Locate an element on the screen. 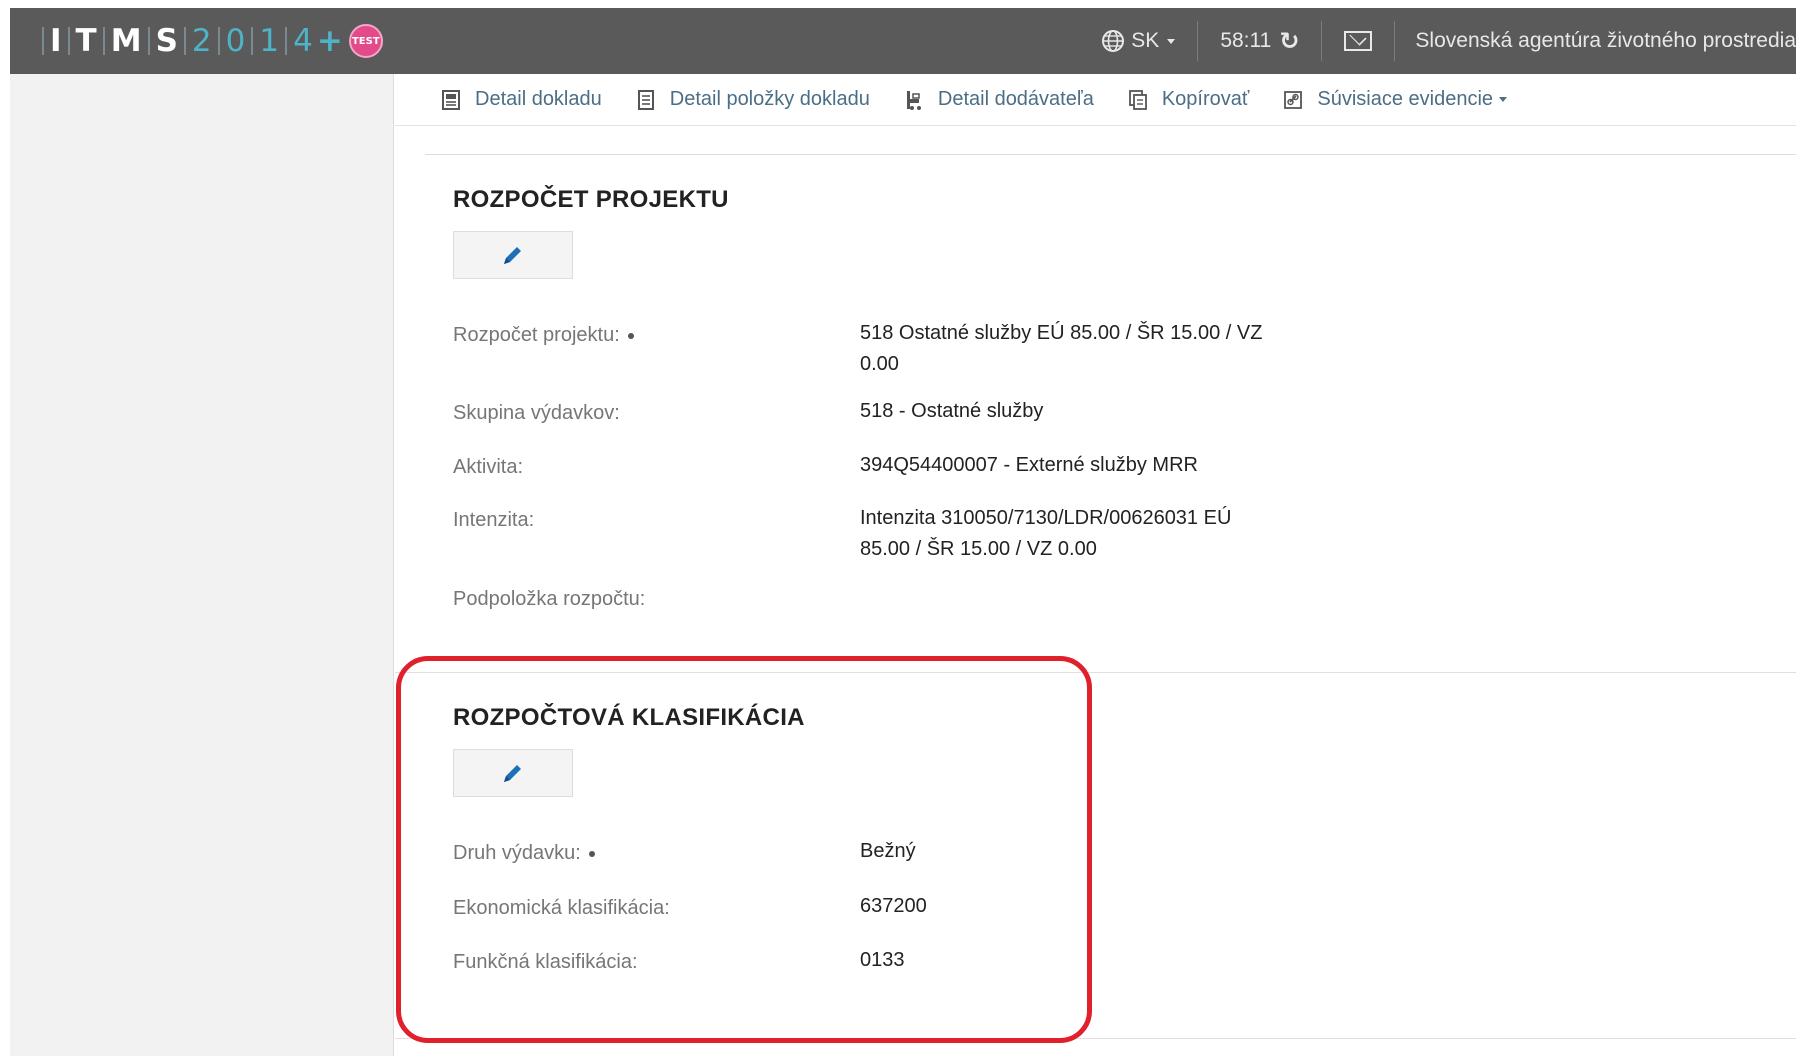 Image resolution: width=1796 pixels, height=1056 pixels. session-timer: 58:11 ↻ is located at coordinates (1259, 41).